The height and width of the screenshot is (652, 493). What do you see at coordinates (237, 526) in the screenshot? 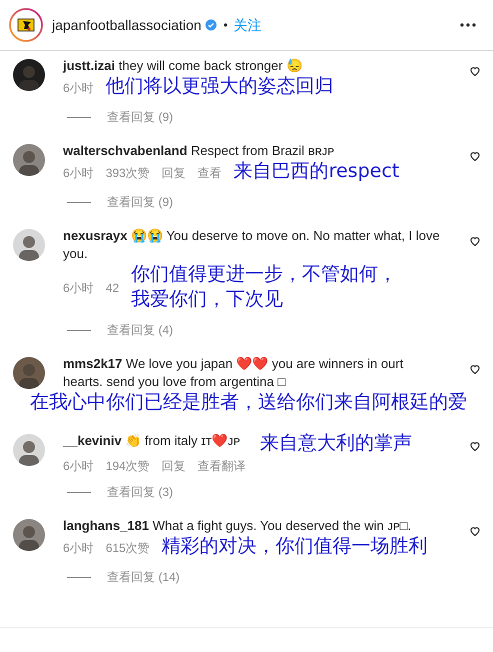
I see `comment-text: langhans_181 What a fight guys. You deserved the win ᴊᴘ□.` at bounding box center [237, 526].